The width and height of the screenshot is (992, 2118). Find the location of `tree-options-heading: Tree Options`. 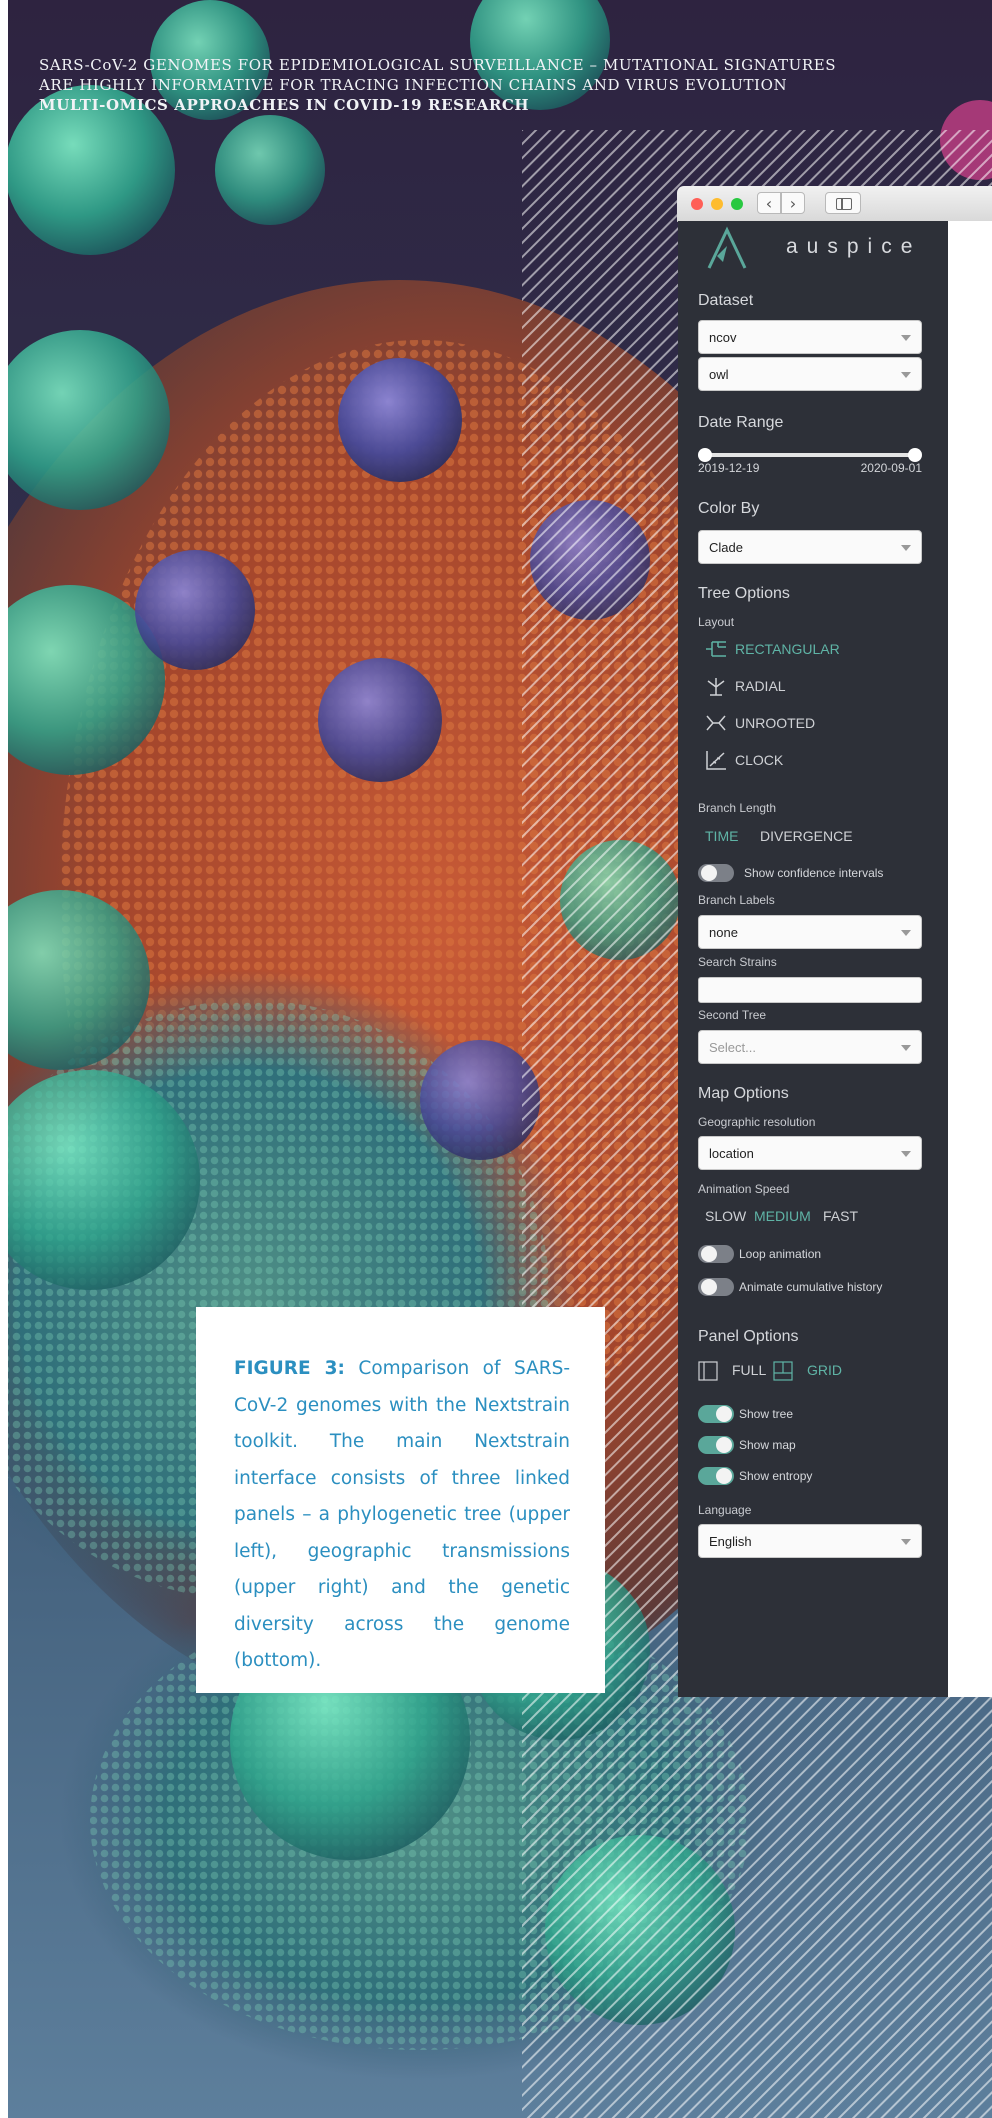

tree-options-heading: Tree Options is located at coordinates (744, 593).